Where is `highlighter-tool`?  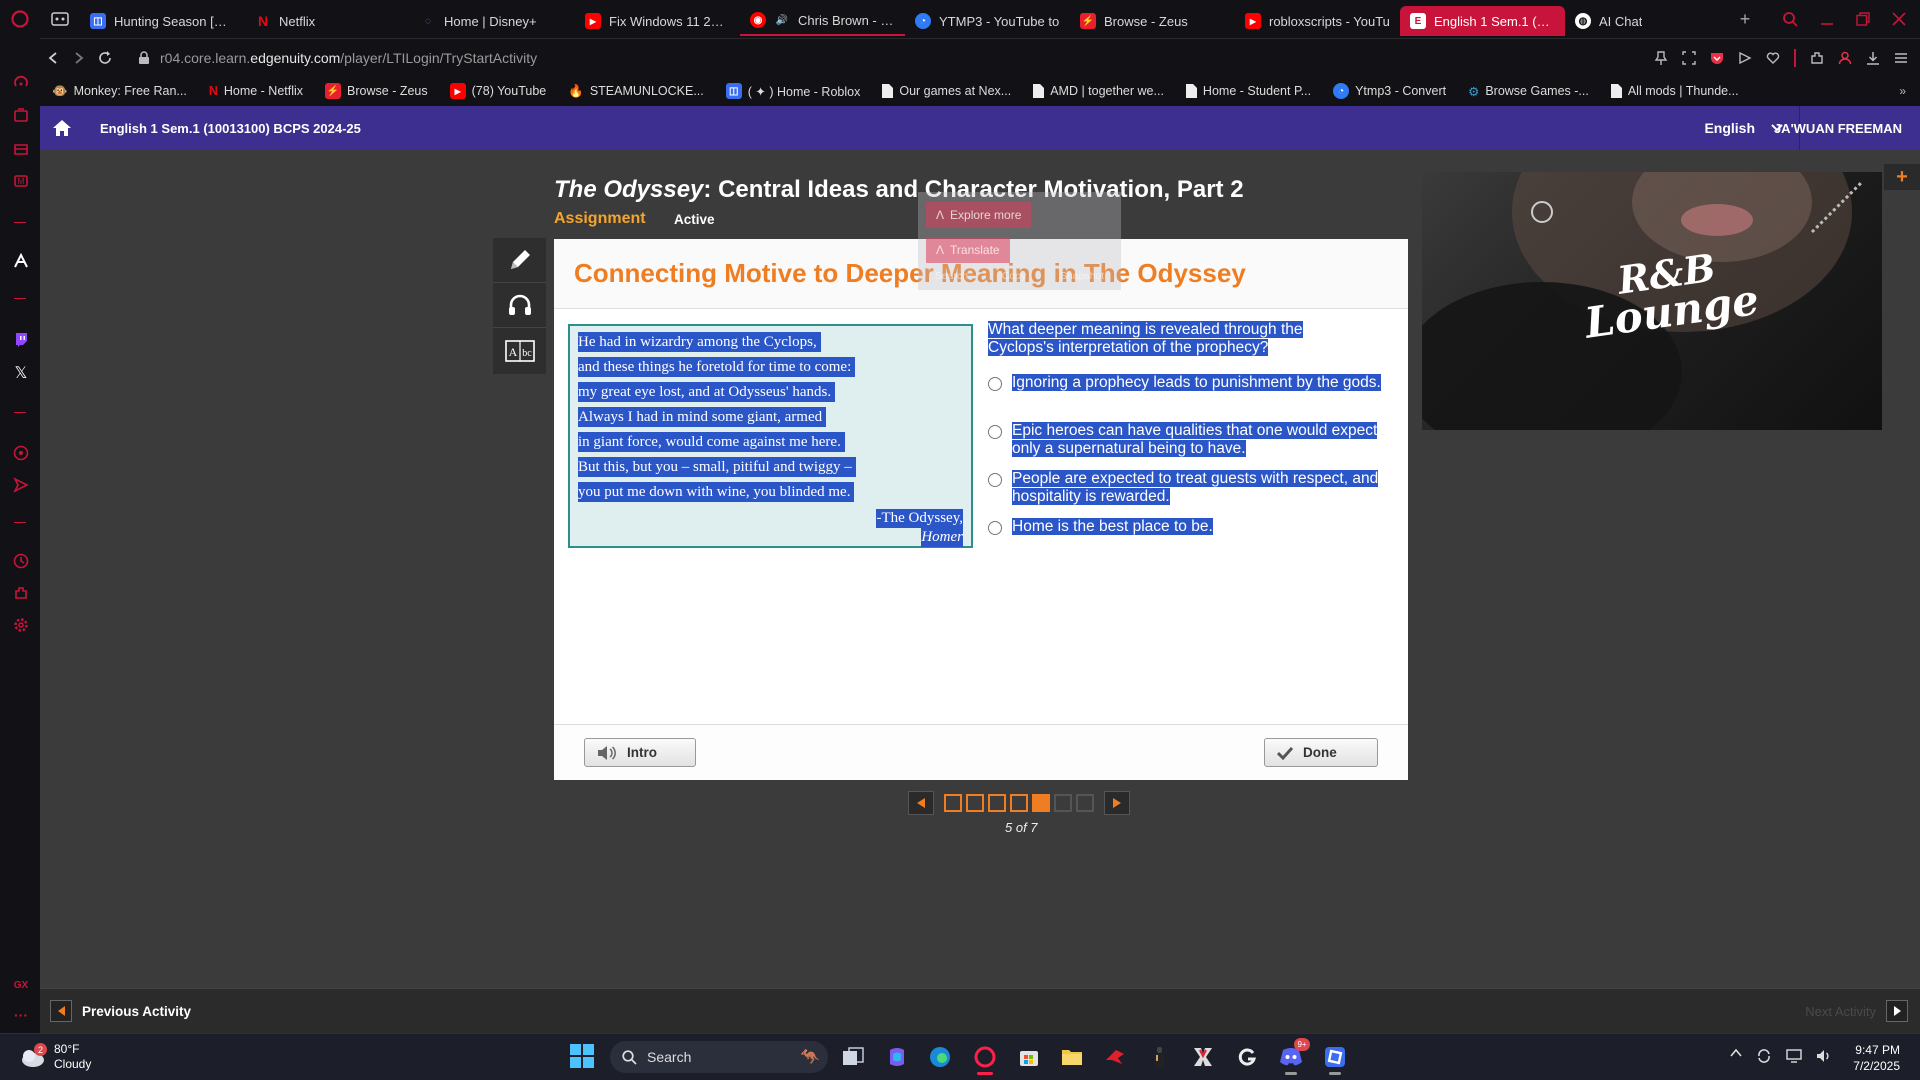 highlighter-tool is located at coordinates (519, 260).